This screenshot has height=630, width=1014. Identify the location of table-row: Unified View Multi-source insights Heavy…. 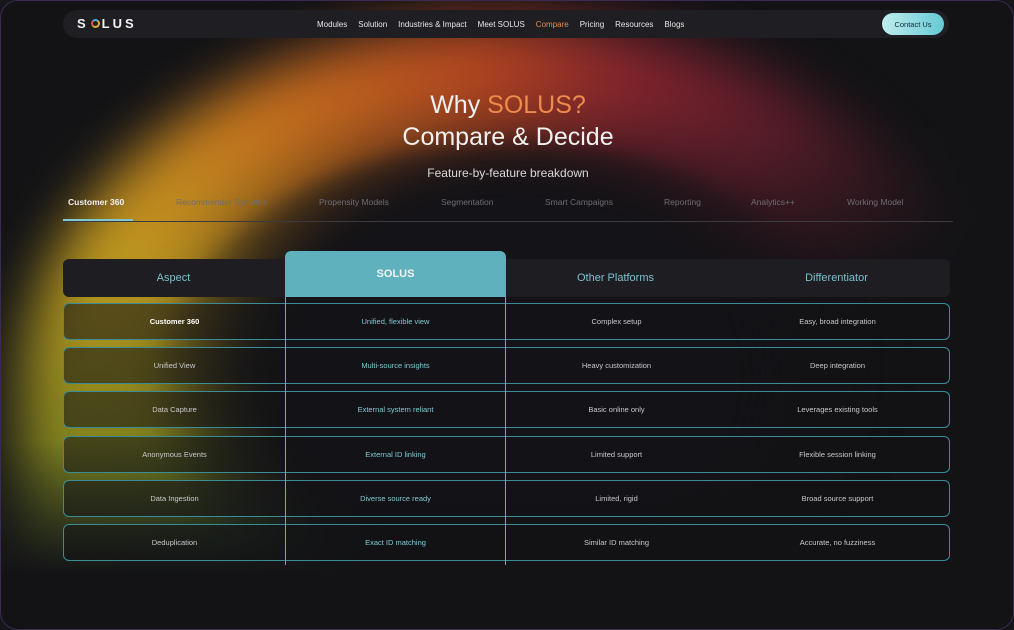
(506, 365).